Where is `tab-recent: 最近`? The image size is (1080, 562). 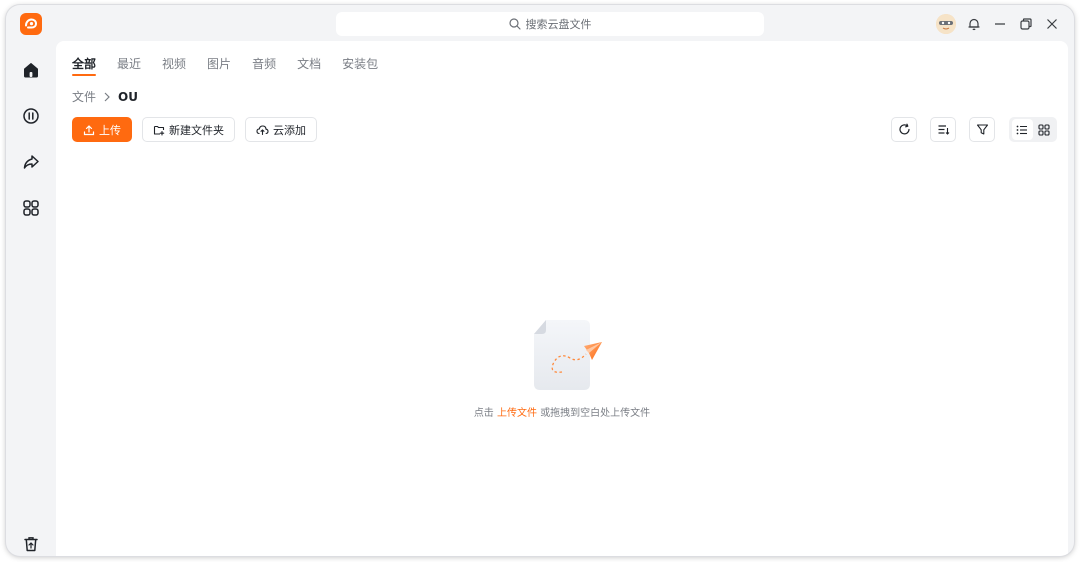 tab-recent: 最近 is located at coordinates (129, 65).